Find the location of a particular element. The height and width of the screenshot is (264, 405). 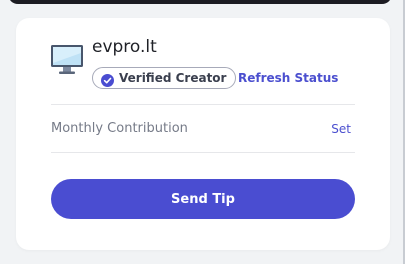

publisher-name: evpro.lt is located at coordinates (124, 47).